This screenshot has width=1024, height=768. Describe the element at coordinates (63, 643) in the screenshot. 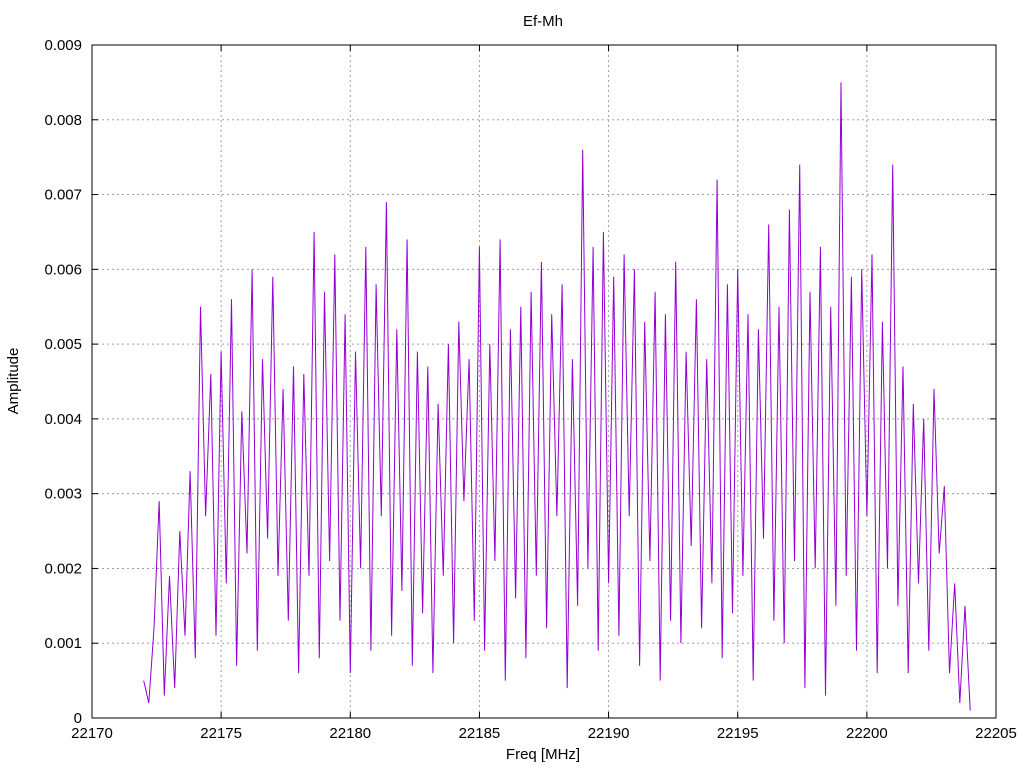

I see `y-tick-label: 0.001` at that location.